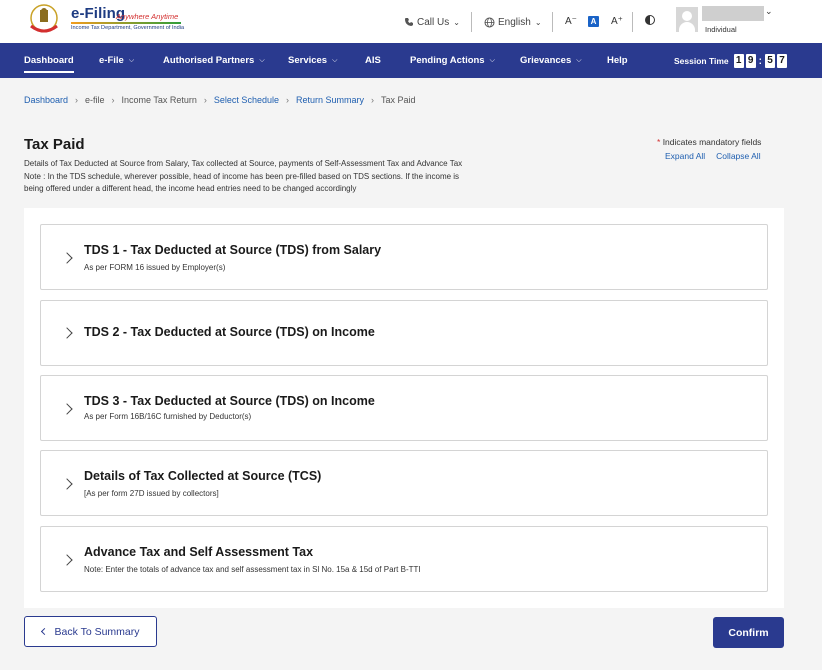  What do you see at coordinates (733, 13) in the screenshot?
I see `user-name-redacted` at bounding box center [733, 13].